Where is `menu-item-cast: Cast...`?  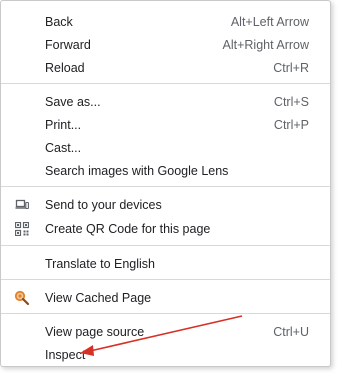
menu-item-cast: Cast... is located at coordinates (165, 147).